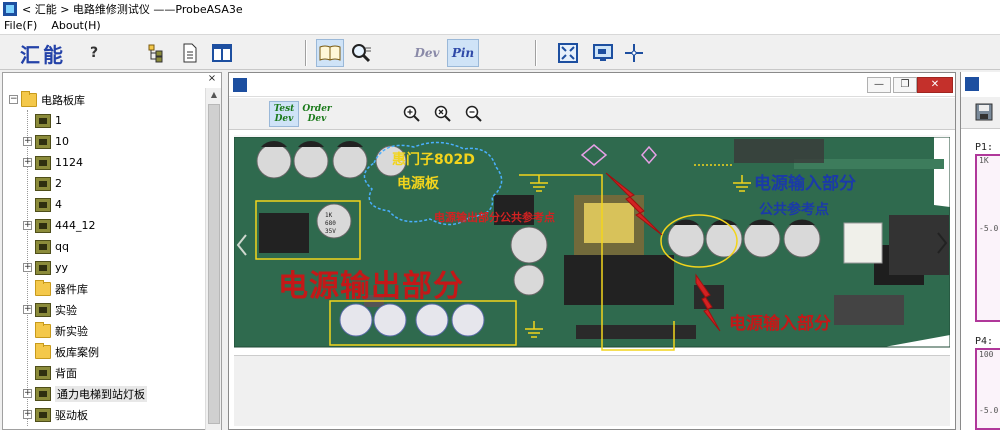 The width and height of the screenshot is (1000, 430). I want to click on dev-mode-button: Dev, so click(427, 53).